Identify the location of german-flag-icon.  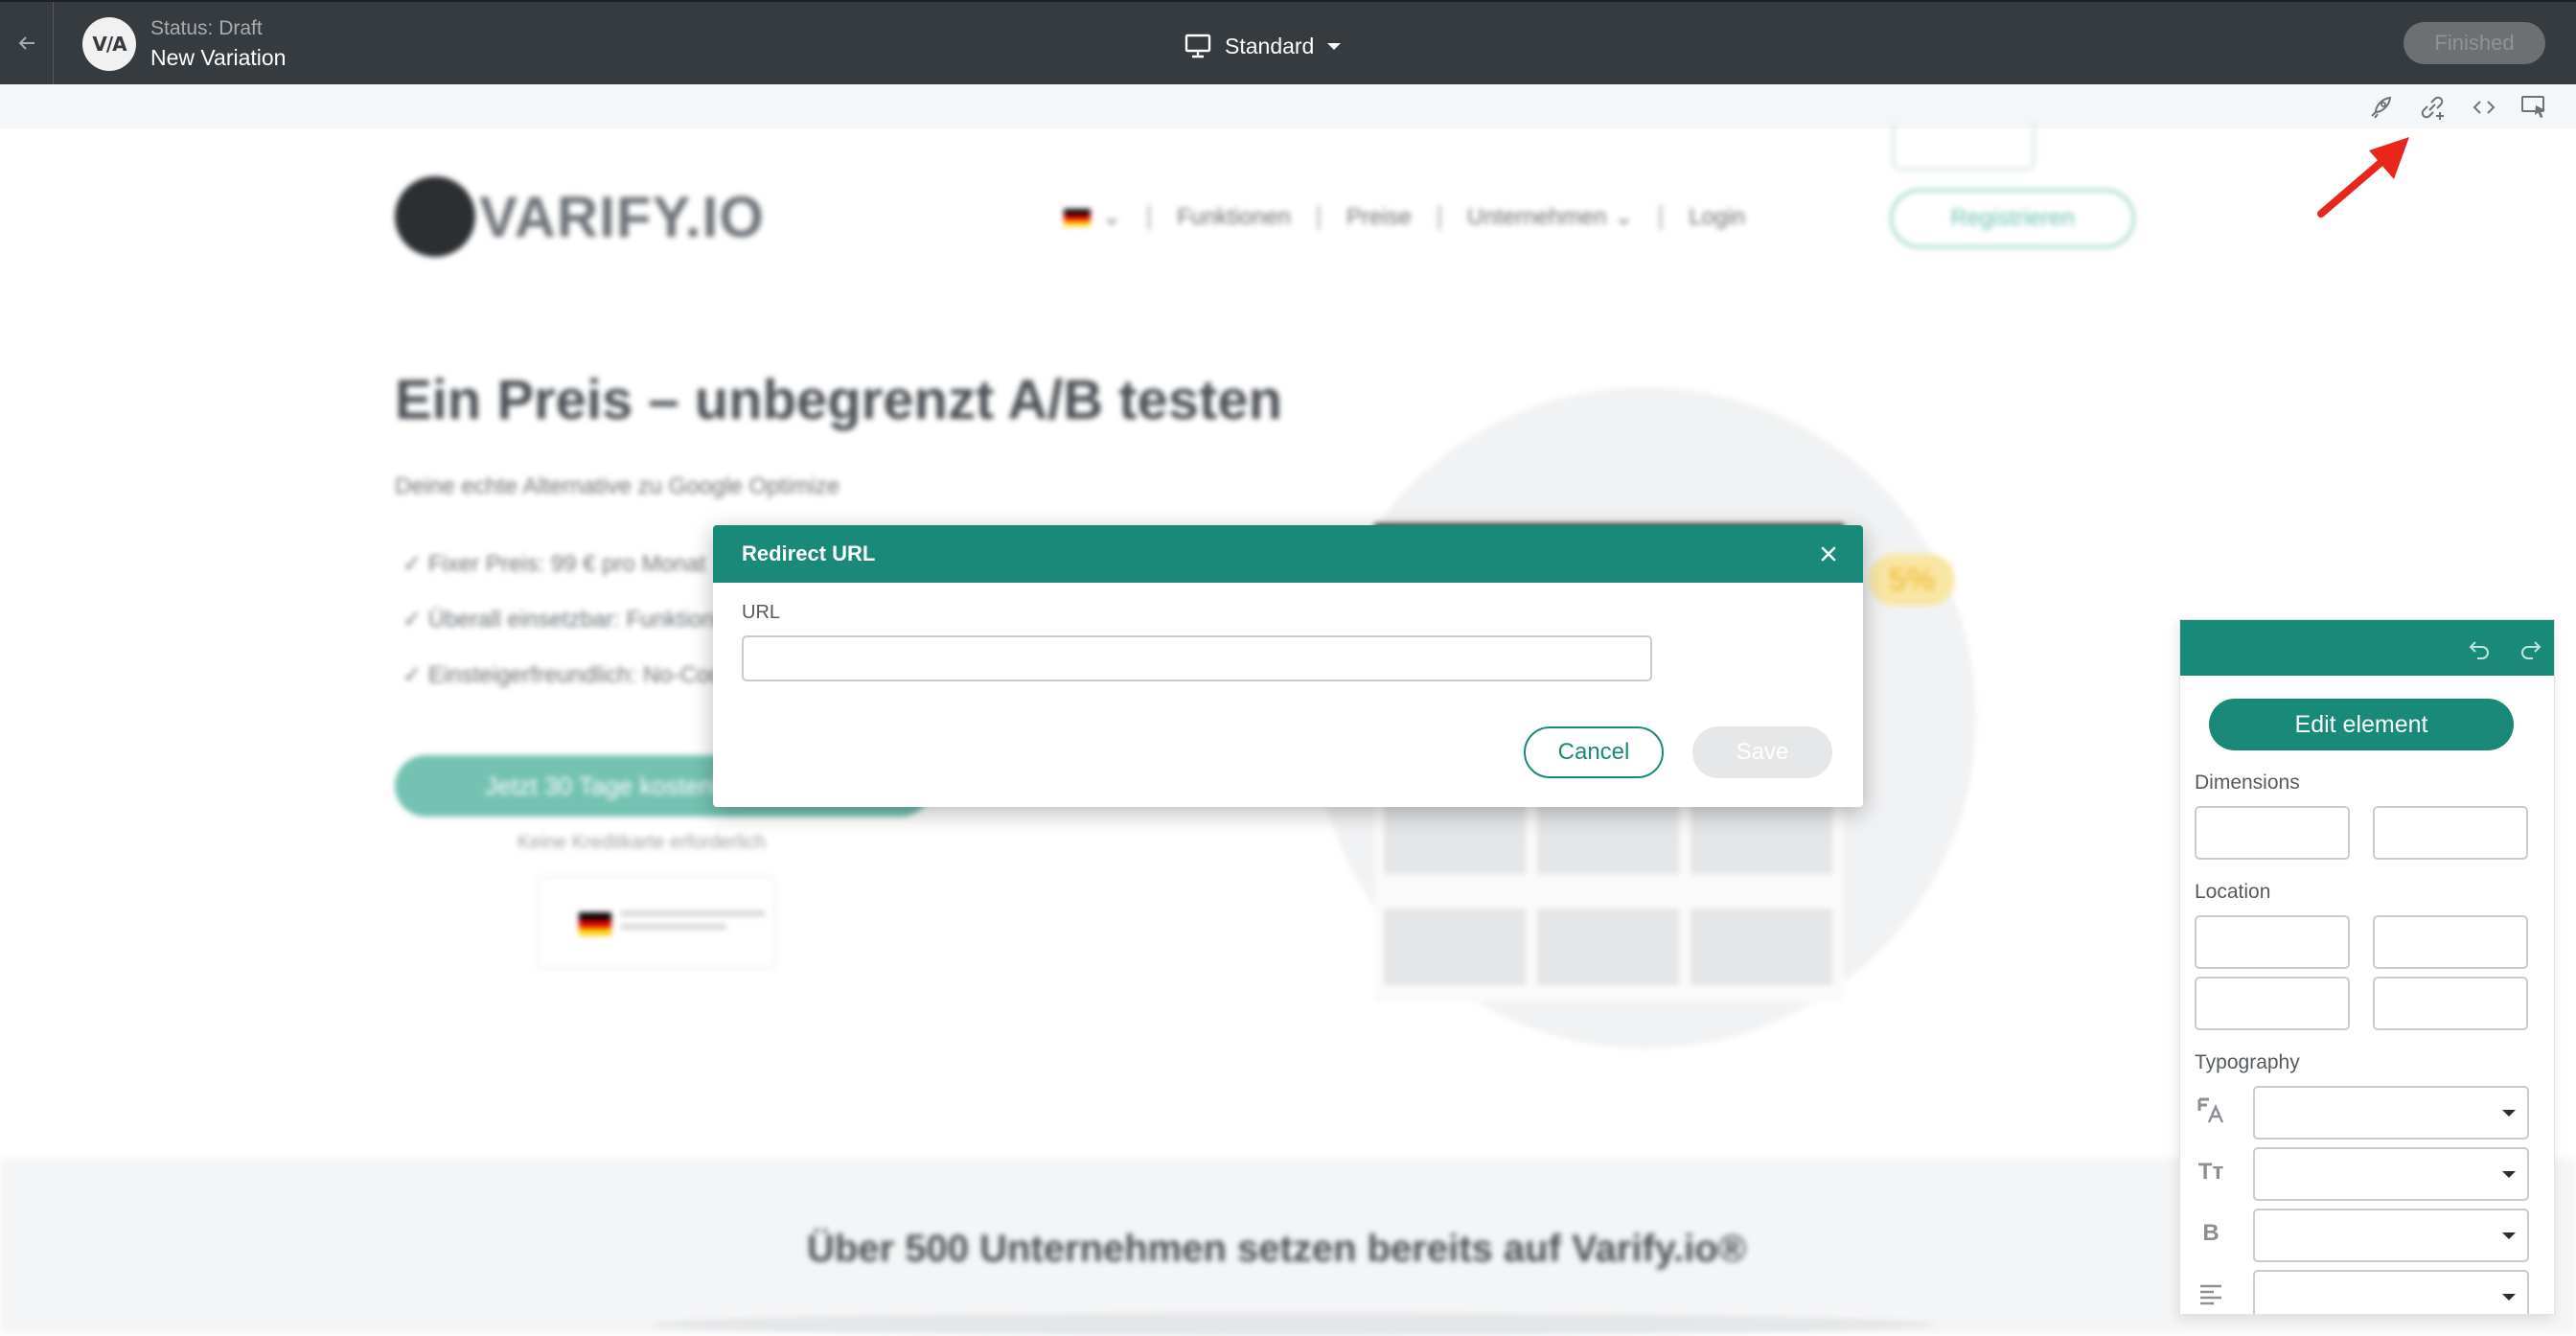
(1077, 217).